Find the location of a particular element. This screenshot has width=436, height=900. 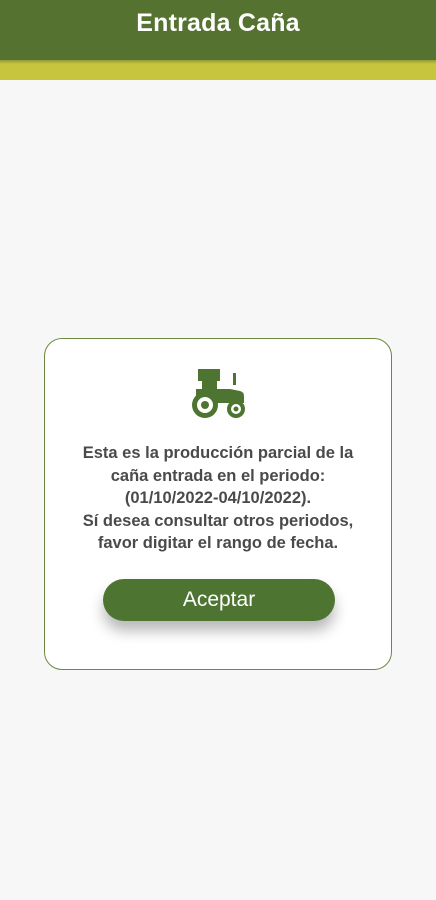

message-line: (01/10/2022-04/10/2022). is located at coordinates (218, 498).